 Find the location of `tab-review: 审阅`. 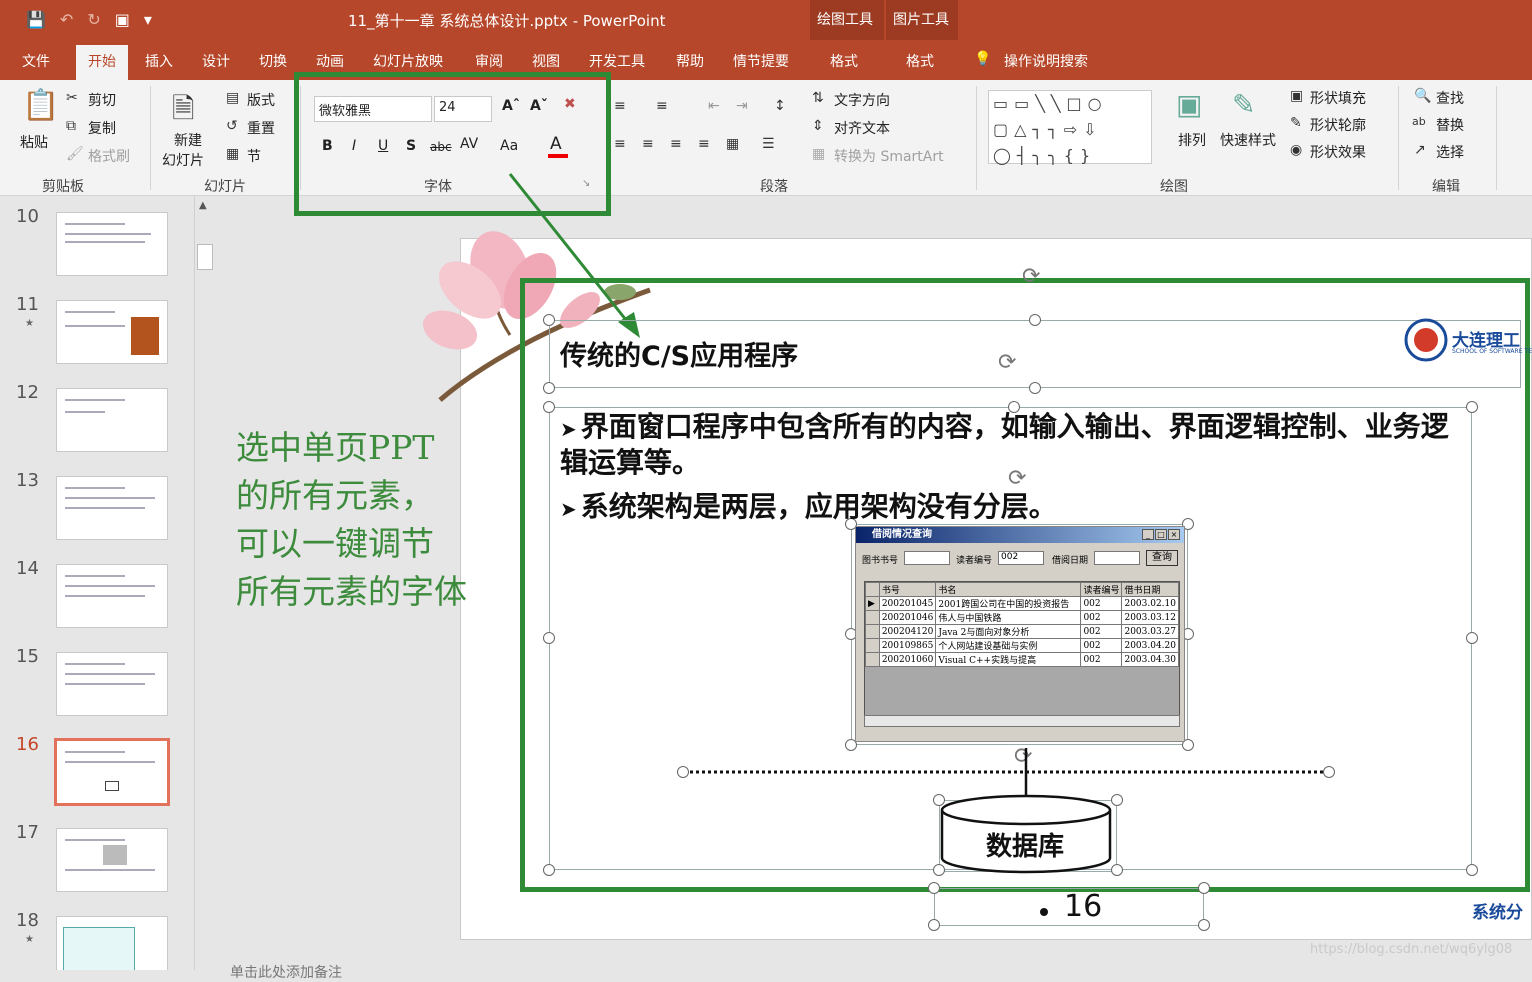

tab-review: 审阅 is located at coordinates (489, 61).